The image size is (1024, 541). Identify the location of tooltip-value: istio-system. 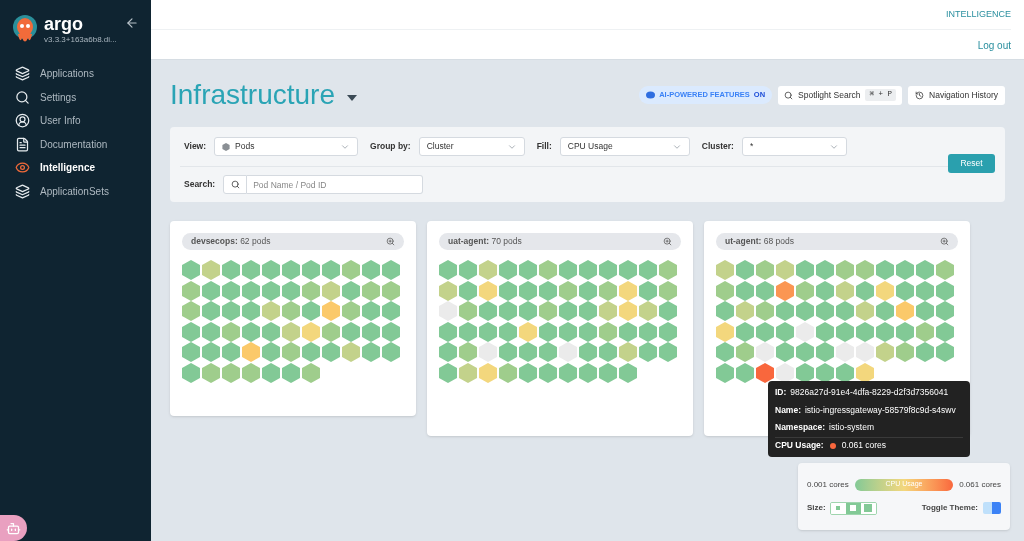
(851, 428).